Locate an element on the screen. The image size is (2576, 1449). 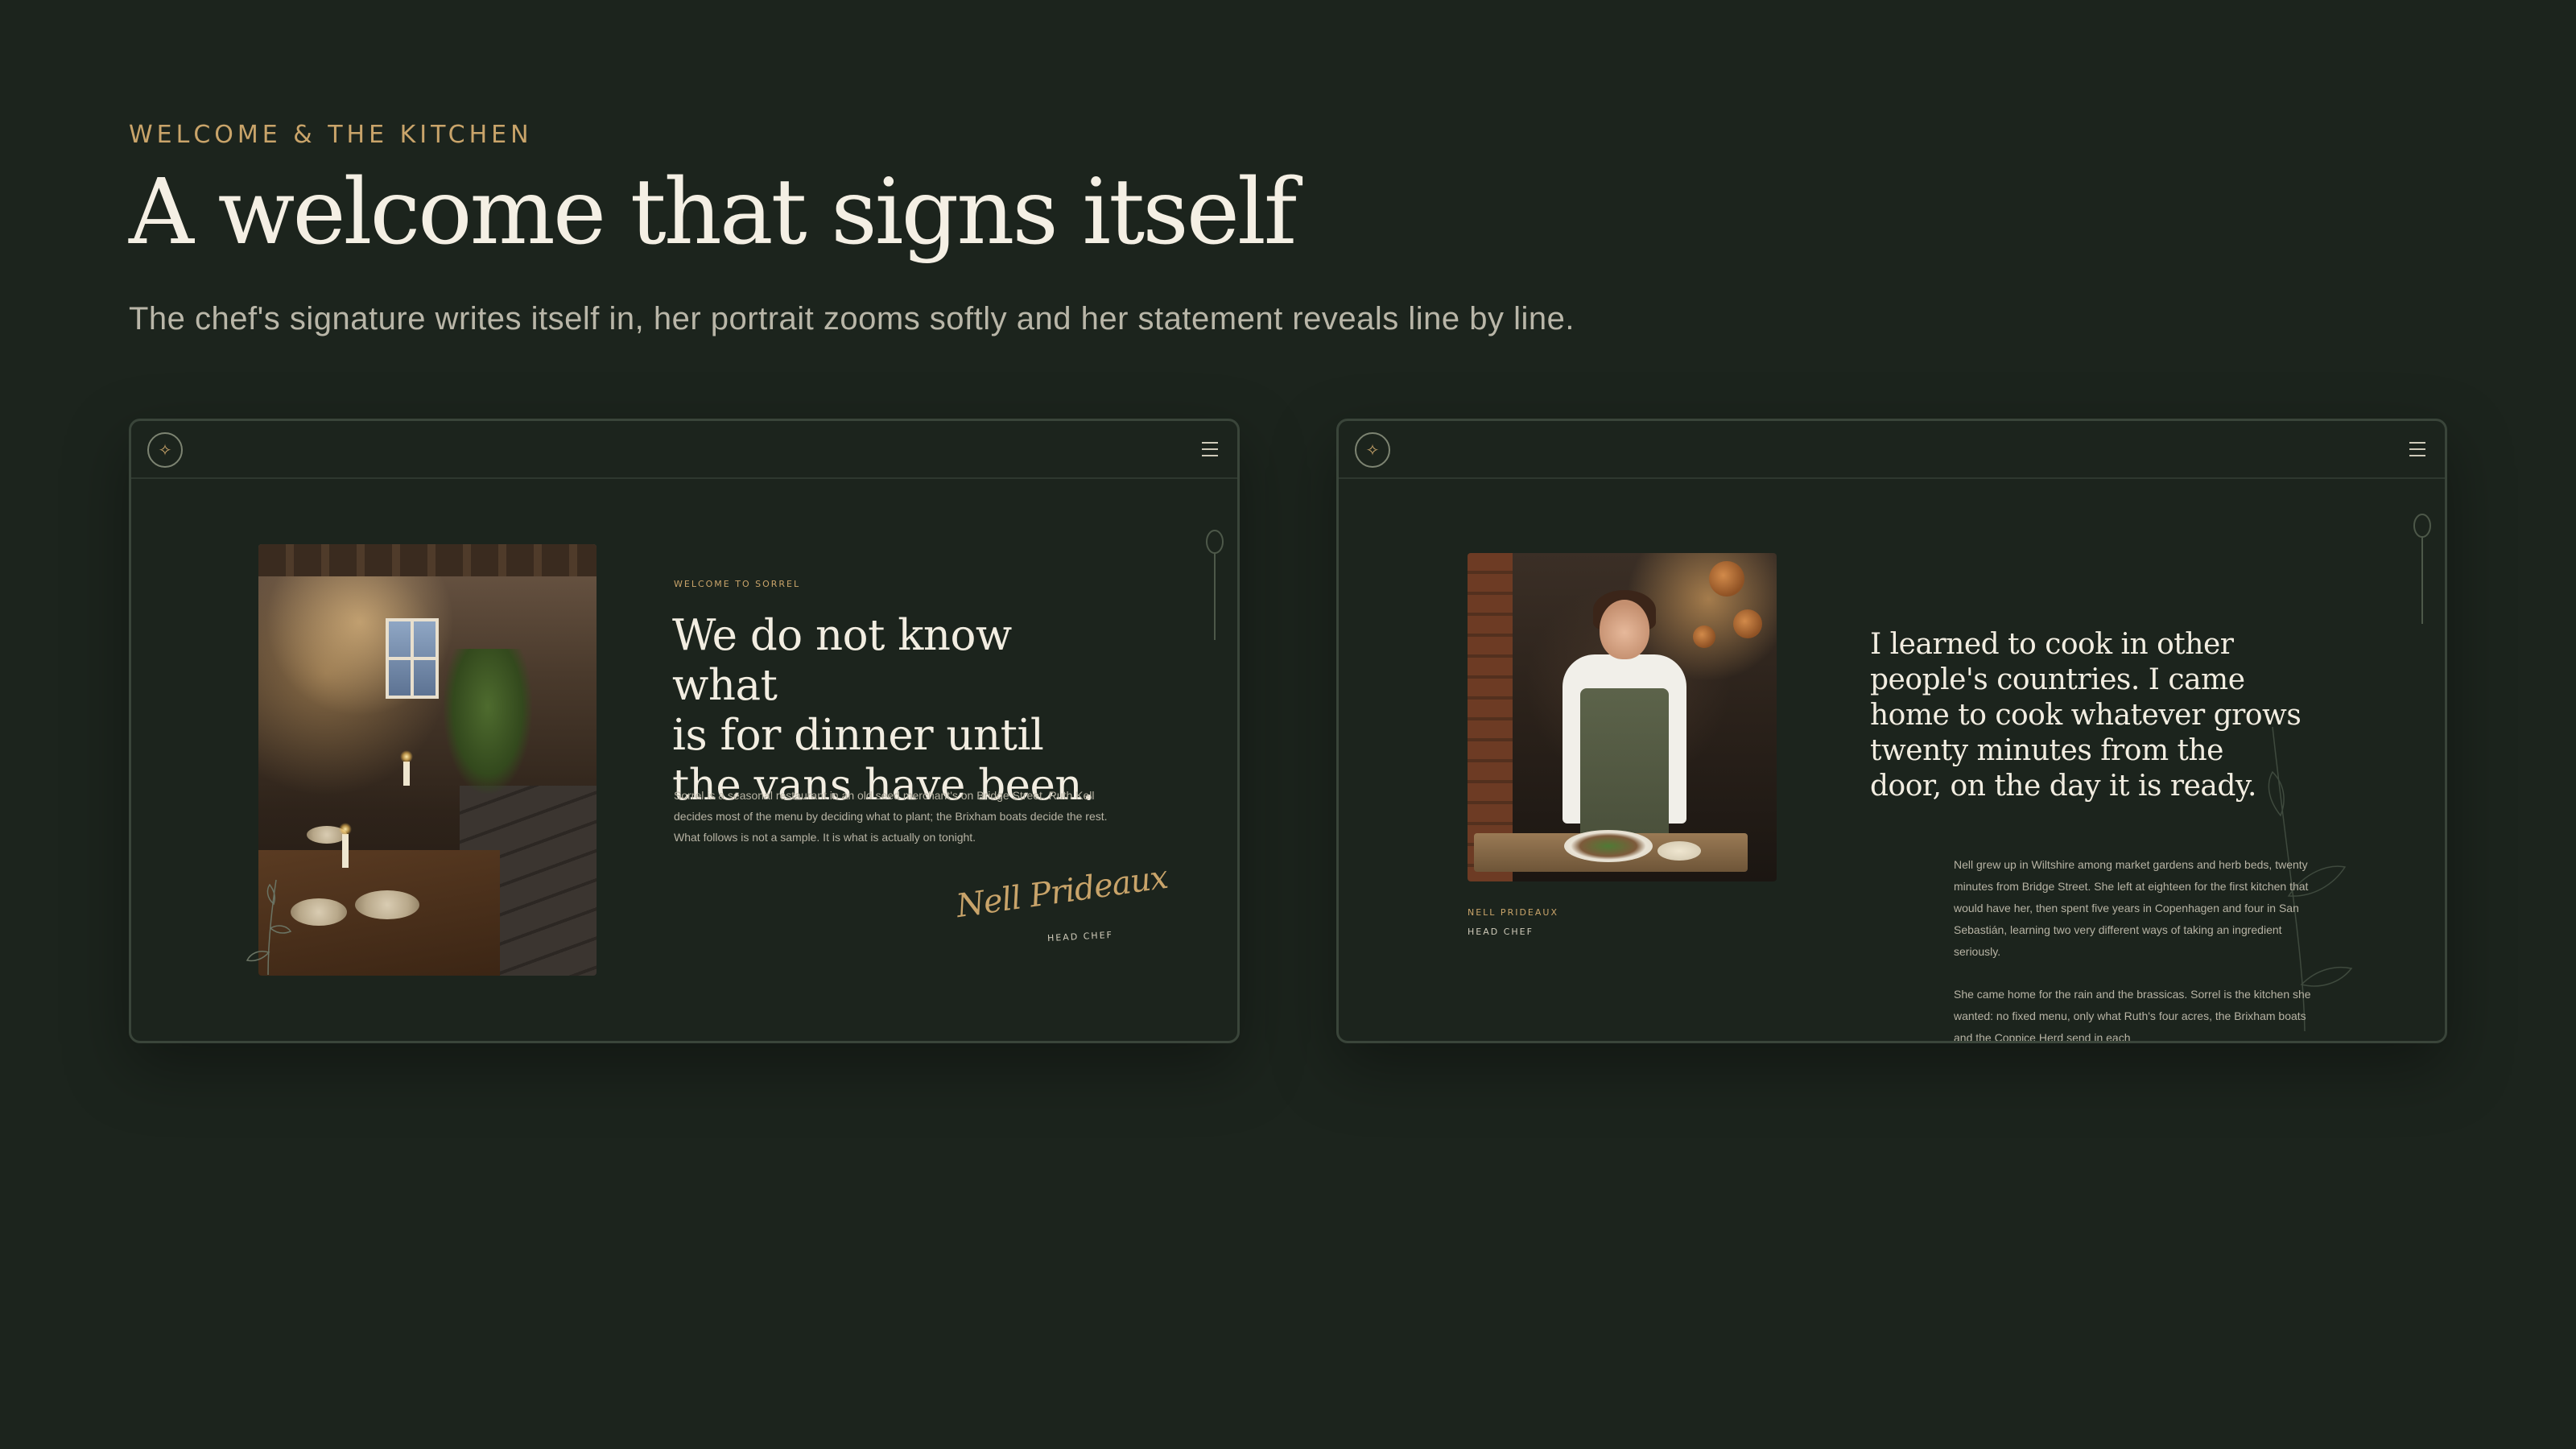
quote-line: home to cook whatever grows is located at coordinates (2085, 715).